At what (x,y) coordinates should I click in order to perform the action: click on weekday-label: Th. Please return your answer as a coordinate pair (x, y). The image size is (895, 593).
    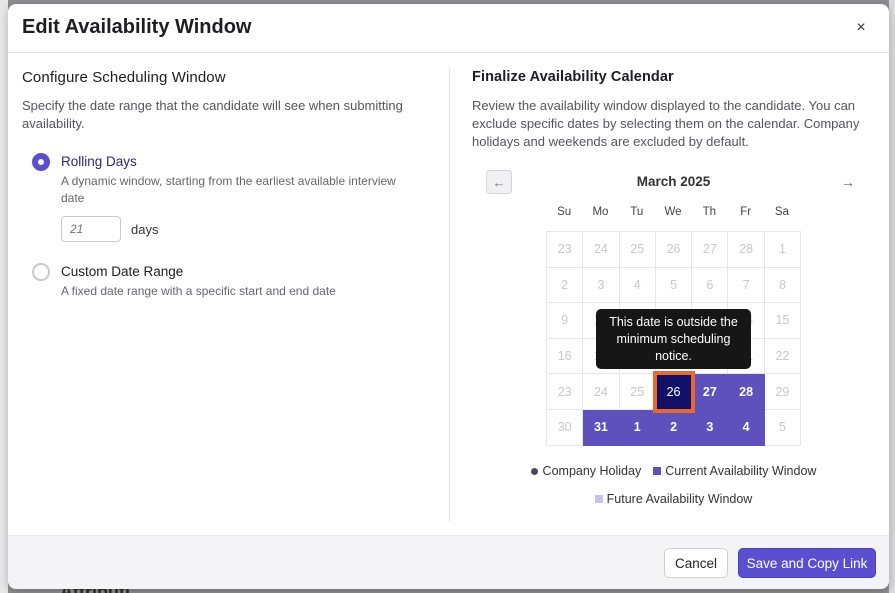
    Looking at the image, I should click on (709, 212).